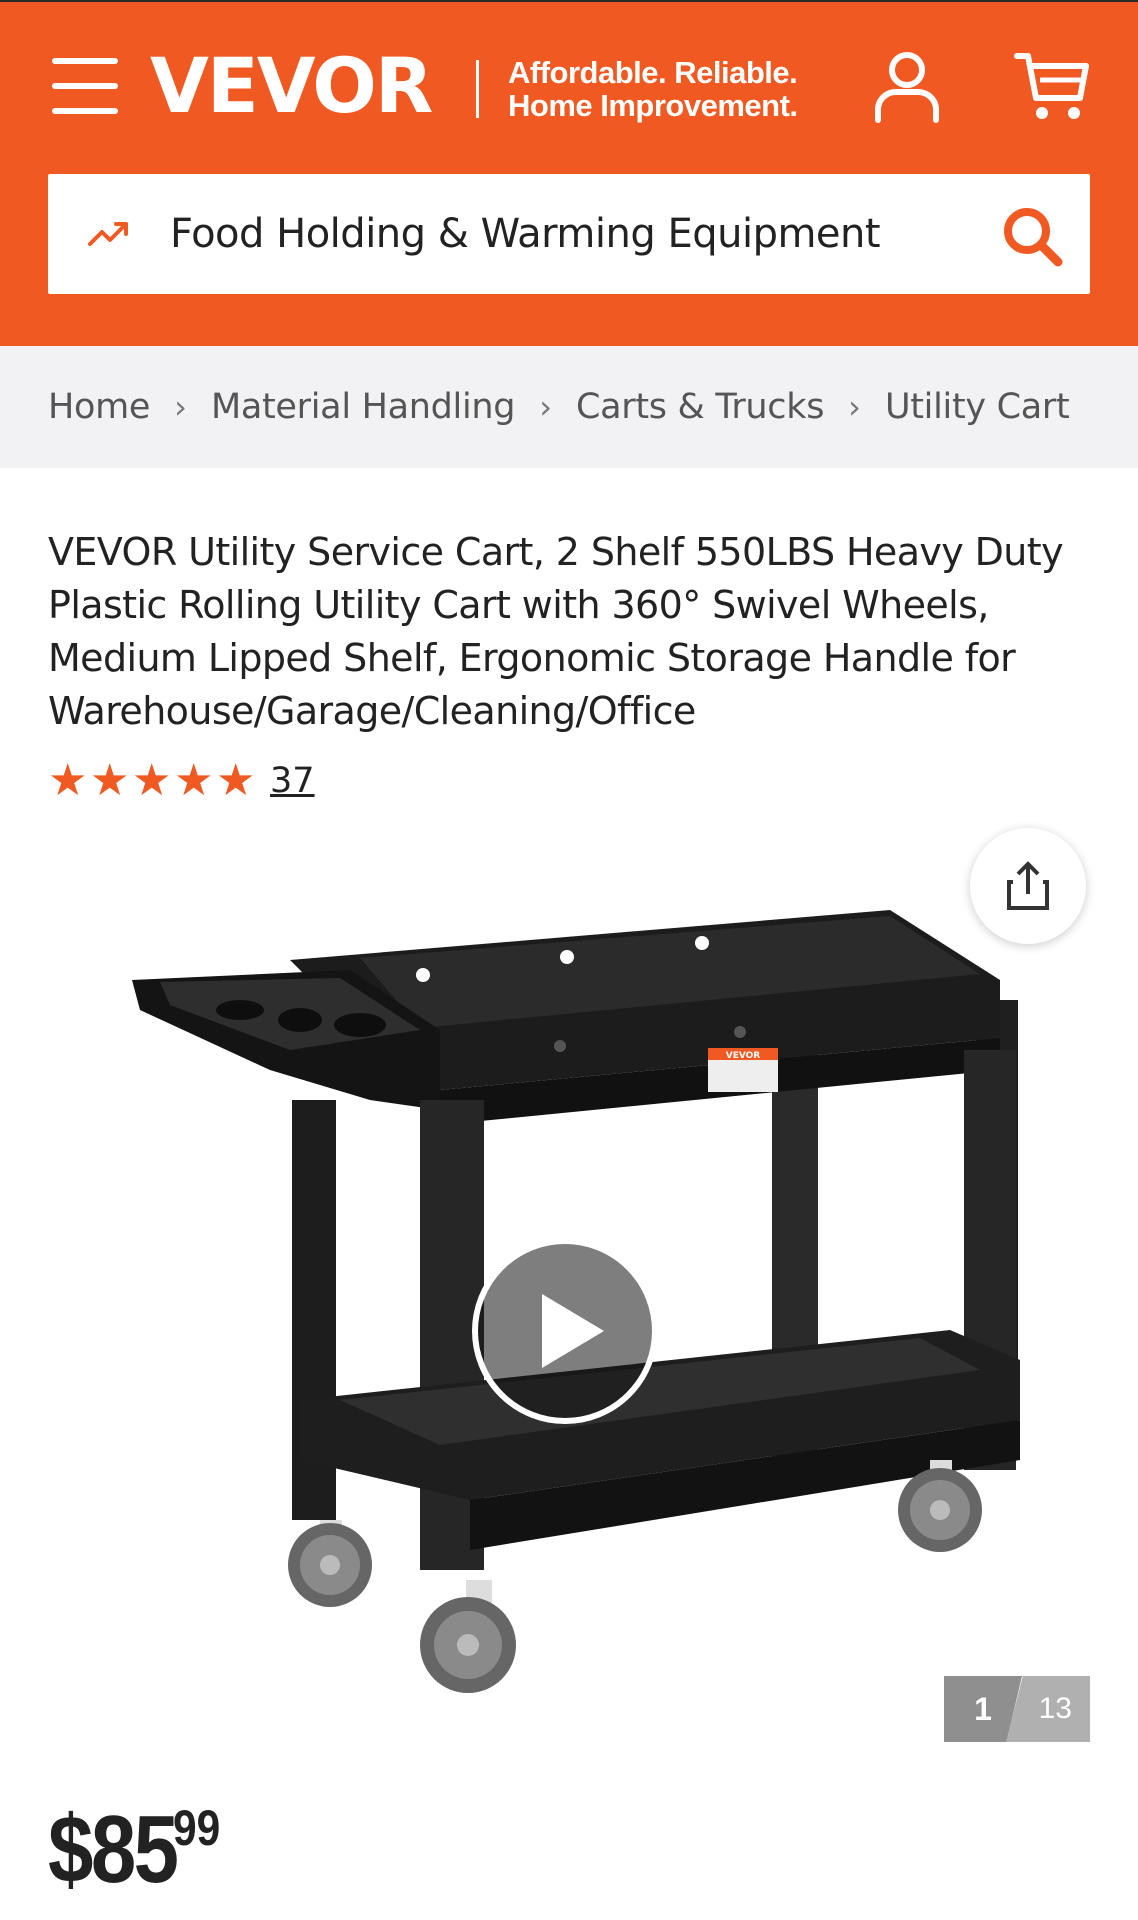  Describe the element at coordinates (525, 234) in the screenshot. I see `search-input: Food Holding & Warming Equipment` at that location.